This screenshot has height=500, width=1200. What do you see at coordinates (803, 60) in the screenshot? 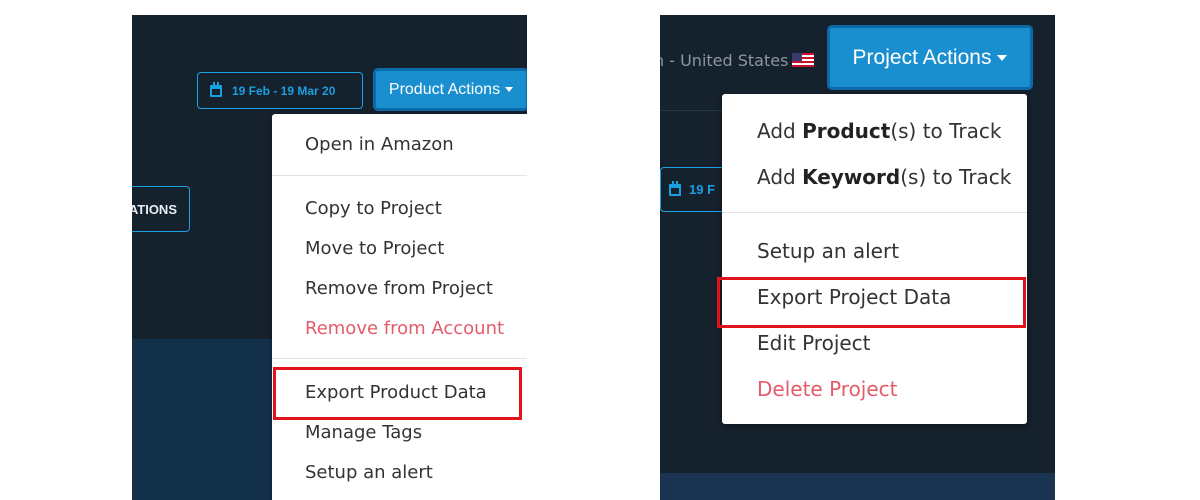
I see `us-flag-icon` at bounding box center [803, 60].